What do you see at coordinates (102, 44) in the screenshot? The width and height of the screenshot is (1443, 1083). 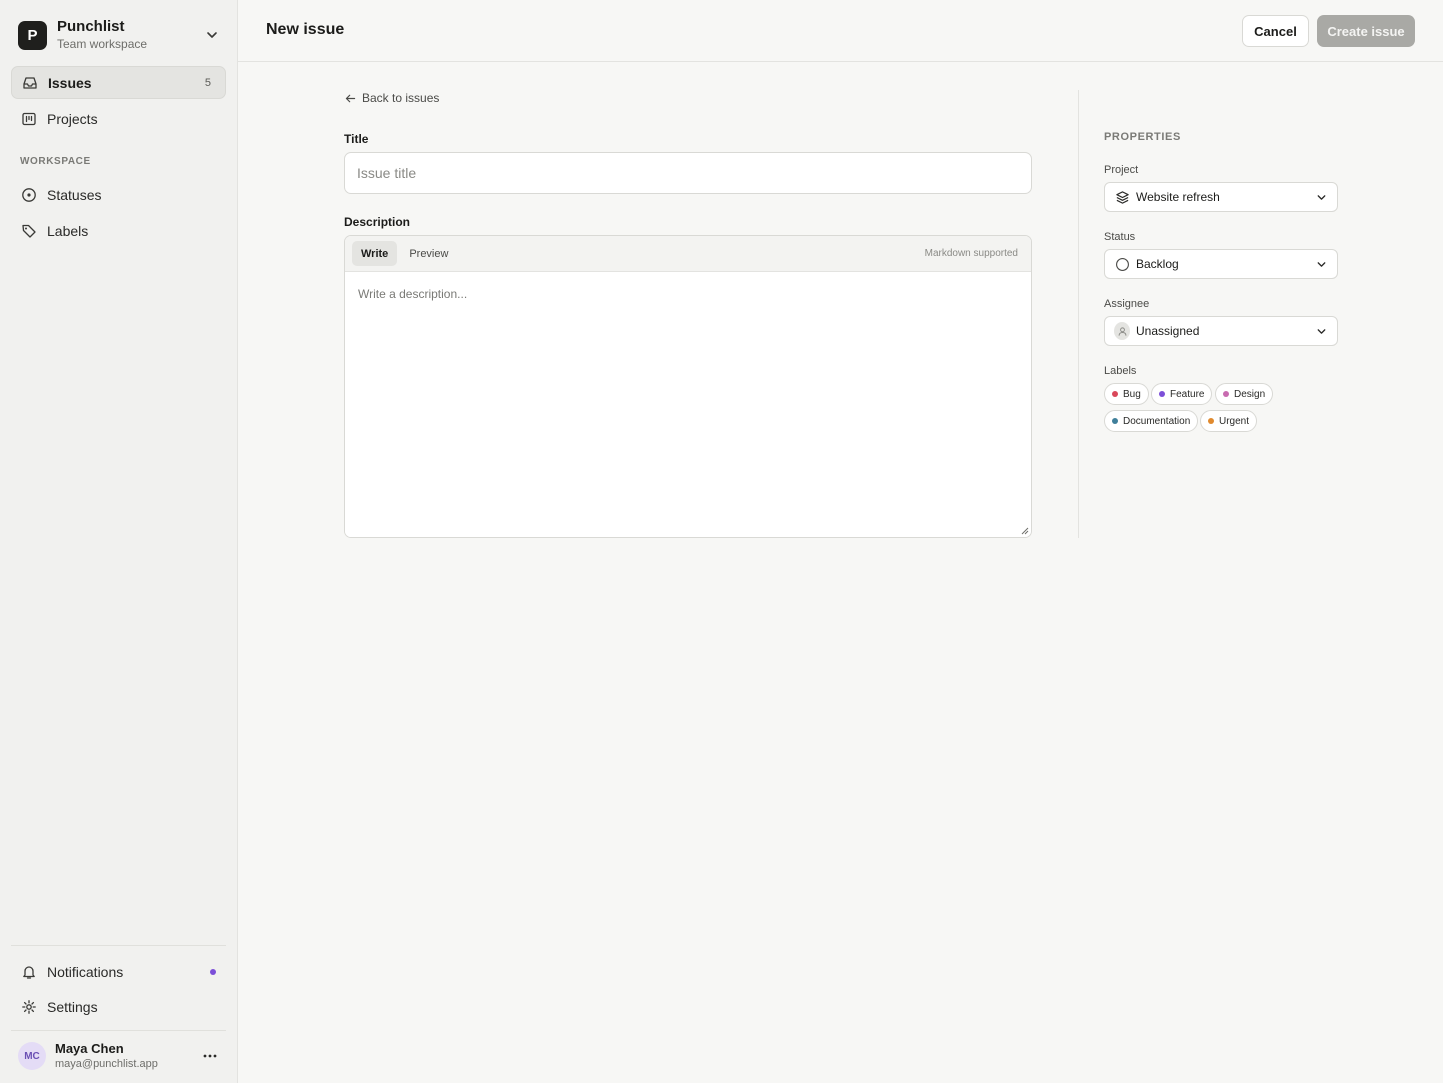 I see `workspace-subtitle: Team workspace` at bounding box center [102, 44].